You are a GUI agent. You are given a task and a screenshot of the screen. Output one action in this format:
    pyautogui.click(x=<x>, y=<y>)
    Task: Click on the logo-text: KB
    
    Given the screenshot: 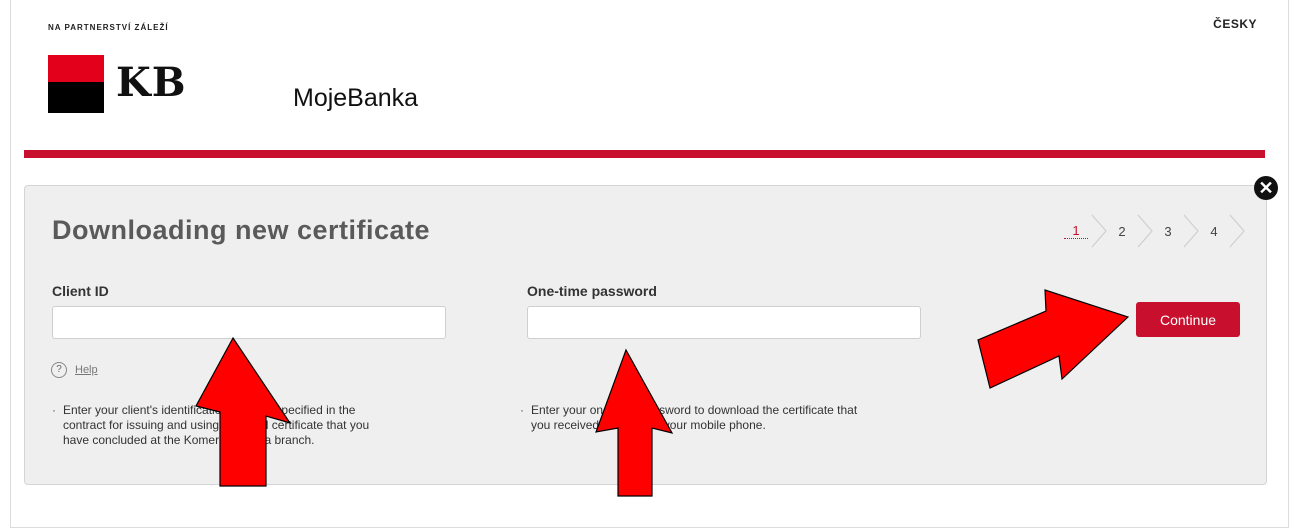 What is the action you would take?
    pyautogui.click(x=151, y=82)
    